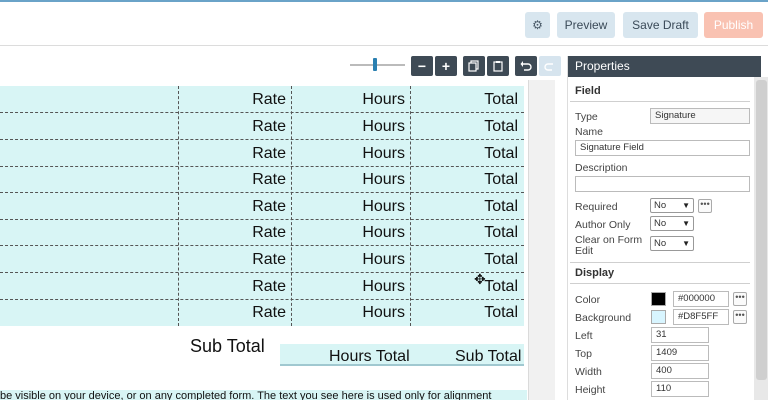  What do you see at coordinates (672, 223) in the screenshot?
I see `author-only-select: No ▼` at bounding box center [672, 223].